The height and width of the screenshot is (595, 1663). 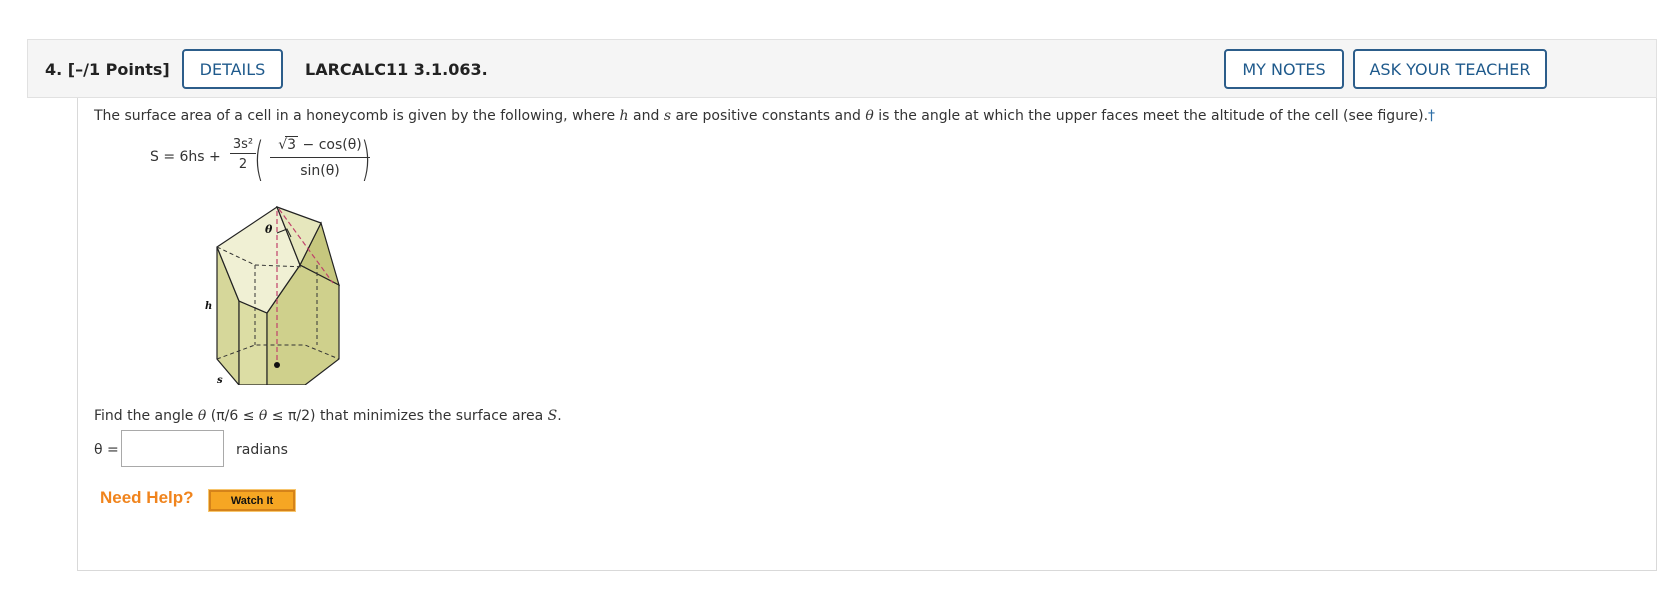 I want to click on front-face, so click(x=253, y=342).